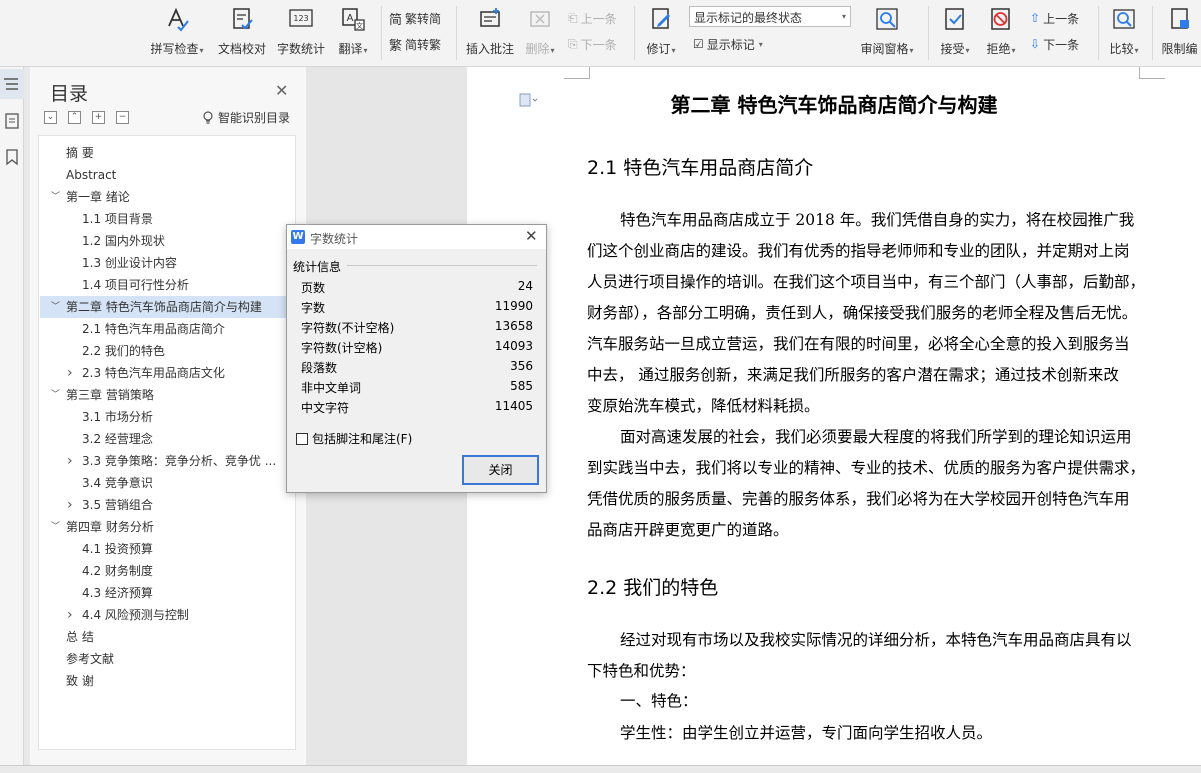  Describe the element at coordinates (415, 44) in the screenshot. I see `simp-to-trad-button: 繁 简转繁` at that location.